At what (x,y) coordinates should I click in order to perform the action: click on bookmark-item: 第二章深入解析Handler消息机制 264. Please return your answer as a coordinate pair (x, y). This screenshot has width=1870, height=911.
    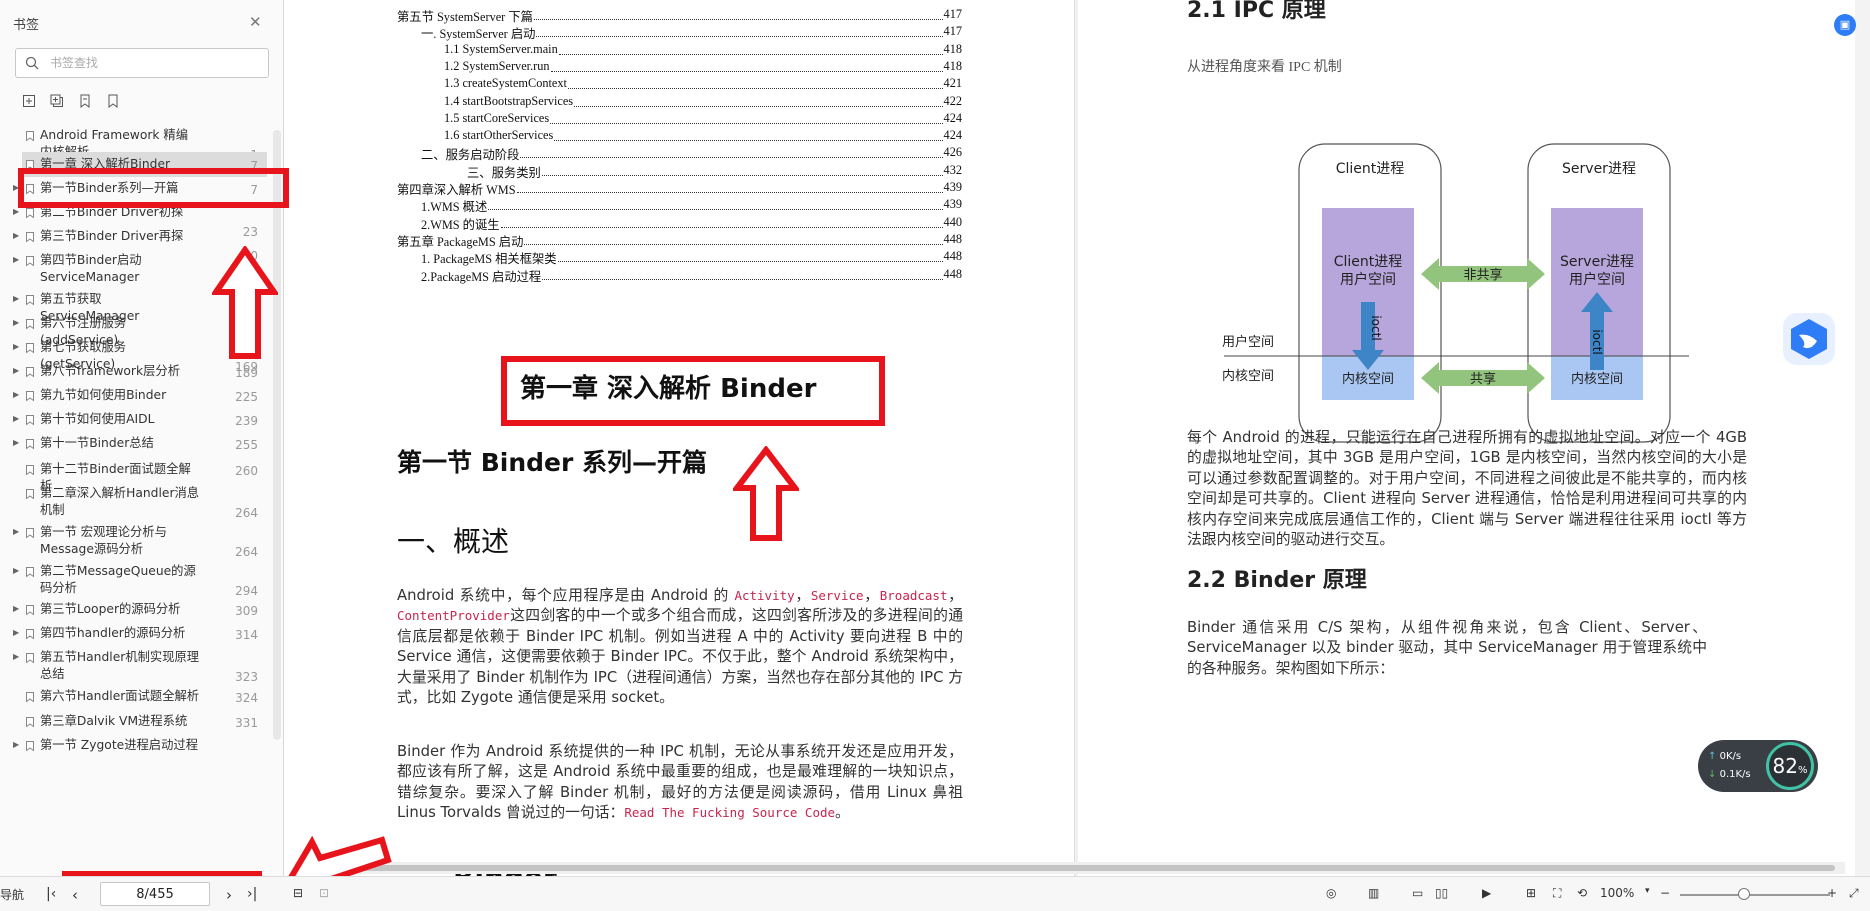
    Looking at the image, I should click on (135, 503).